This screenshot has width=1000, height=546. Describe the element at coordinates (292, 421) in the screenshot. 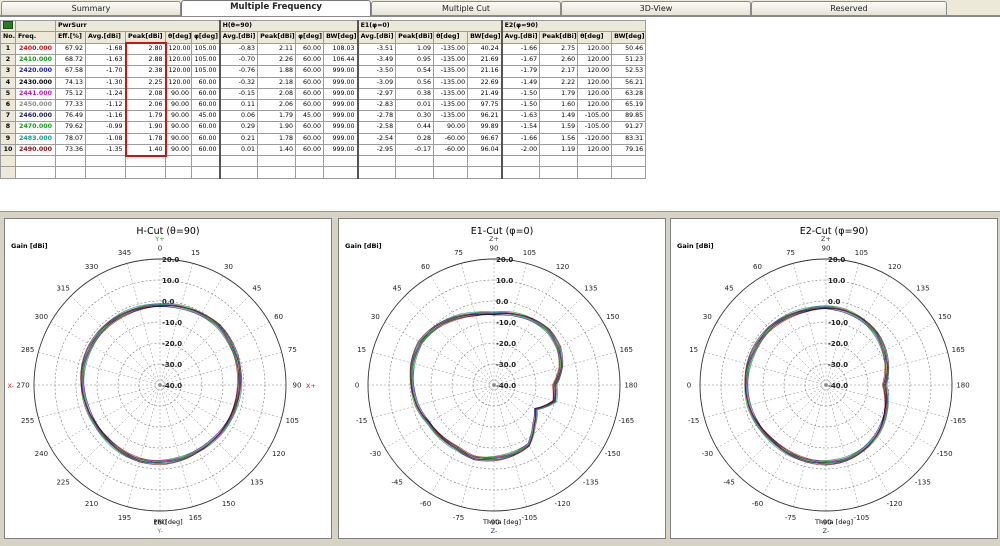

I see `angle-tick-label: 105` at that location.